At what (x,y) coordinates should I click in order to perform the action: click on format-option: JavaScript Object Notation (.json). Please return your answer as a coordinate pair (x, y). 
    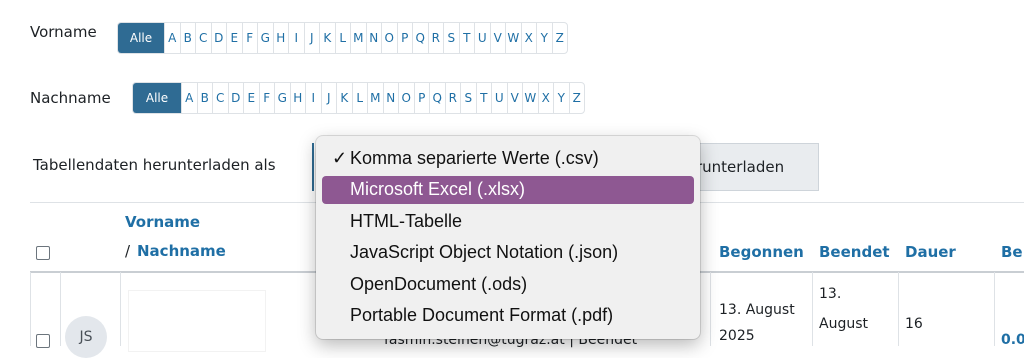
    Looking at the image, I should click on (508, 253).